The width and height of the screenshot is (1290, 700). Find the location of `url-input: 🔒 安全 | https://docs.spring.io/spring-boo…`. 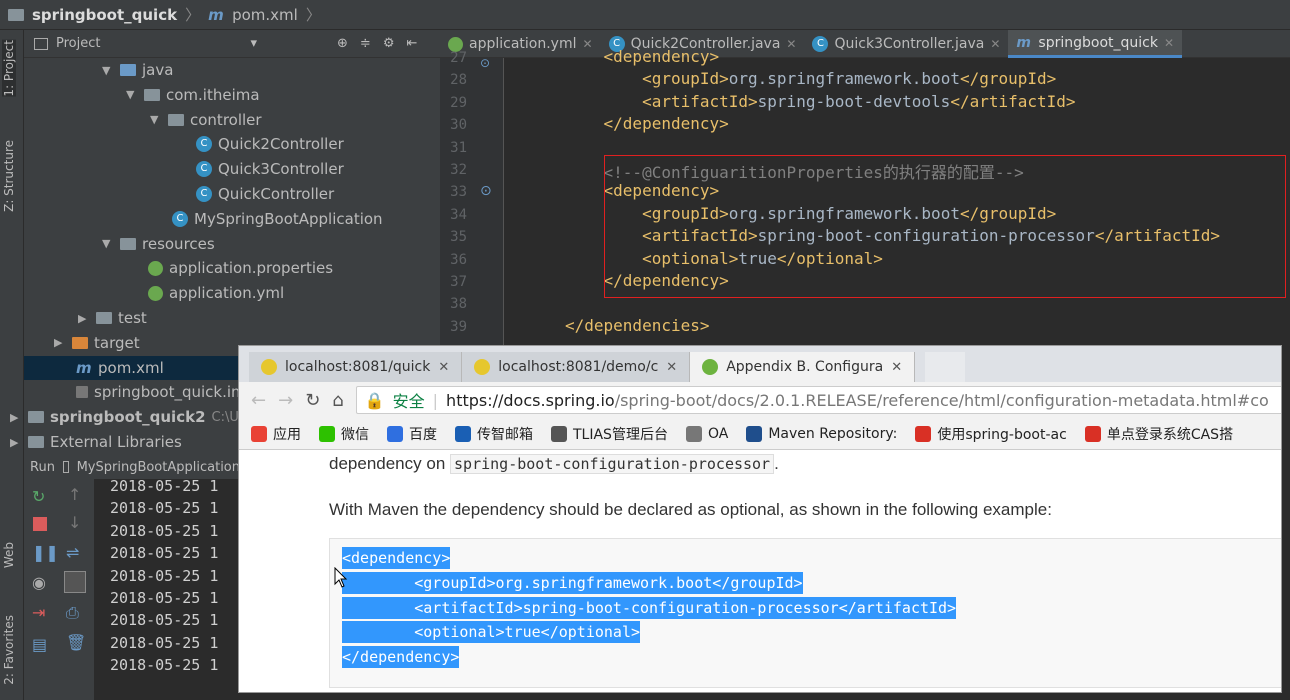

url-input: 🔒 安全 | https://docs.spring.io/spring-boo… is located at coordinates (818, 400).